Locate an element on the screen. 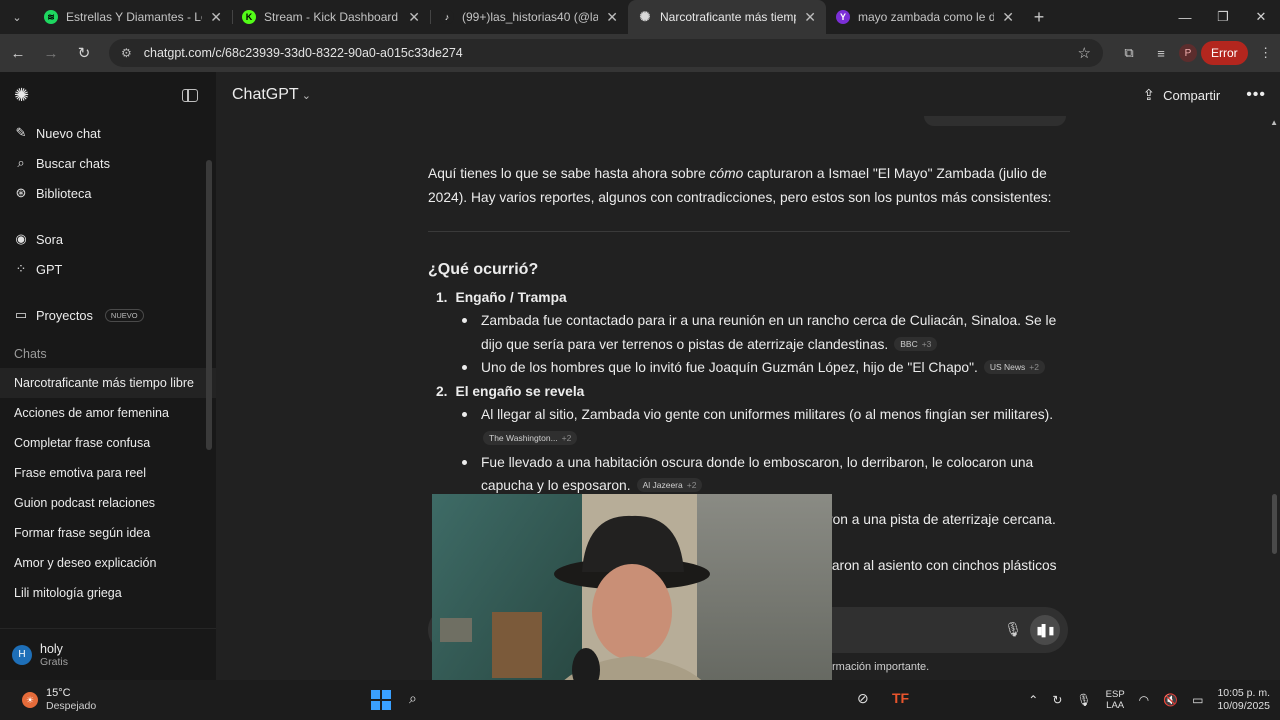 The image size is (1280, 720). chat-item: Lili mitología griega is located at coordinates (108, 593).